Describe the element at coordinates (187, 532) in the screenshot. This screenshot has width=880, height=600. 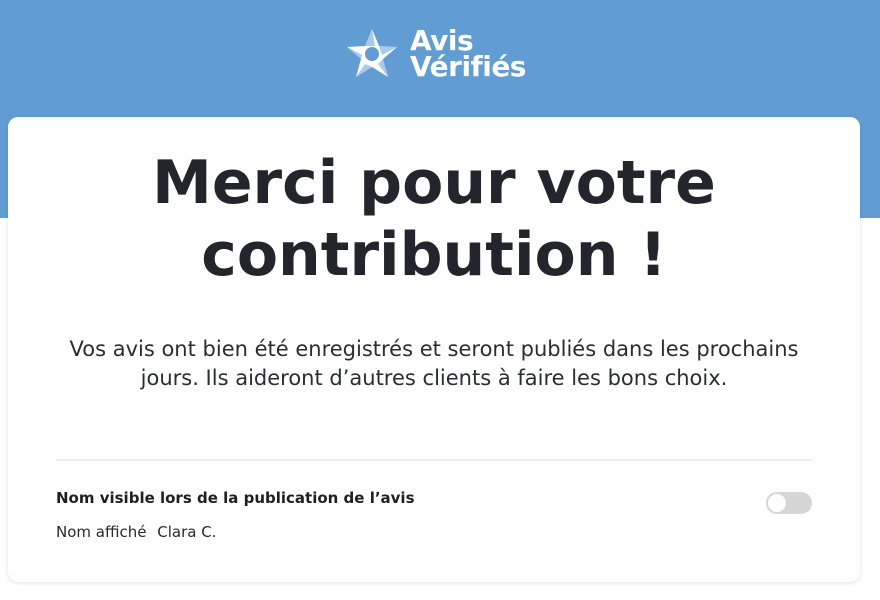
I see `displayed-name-value: Clara C.` at that location.